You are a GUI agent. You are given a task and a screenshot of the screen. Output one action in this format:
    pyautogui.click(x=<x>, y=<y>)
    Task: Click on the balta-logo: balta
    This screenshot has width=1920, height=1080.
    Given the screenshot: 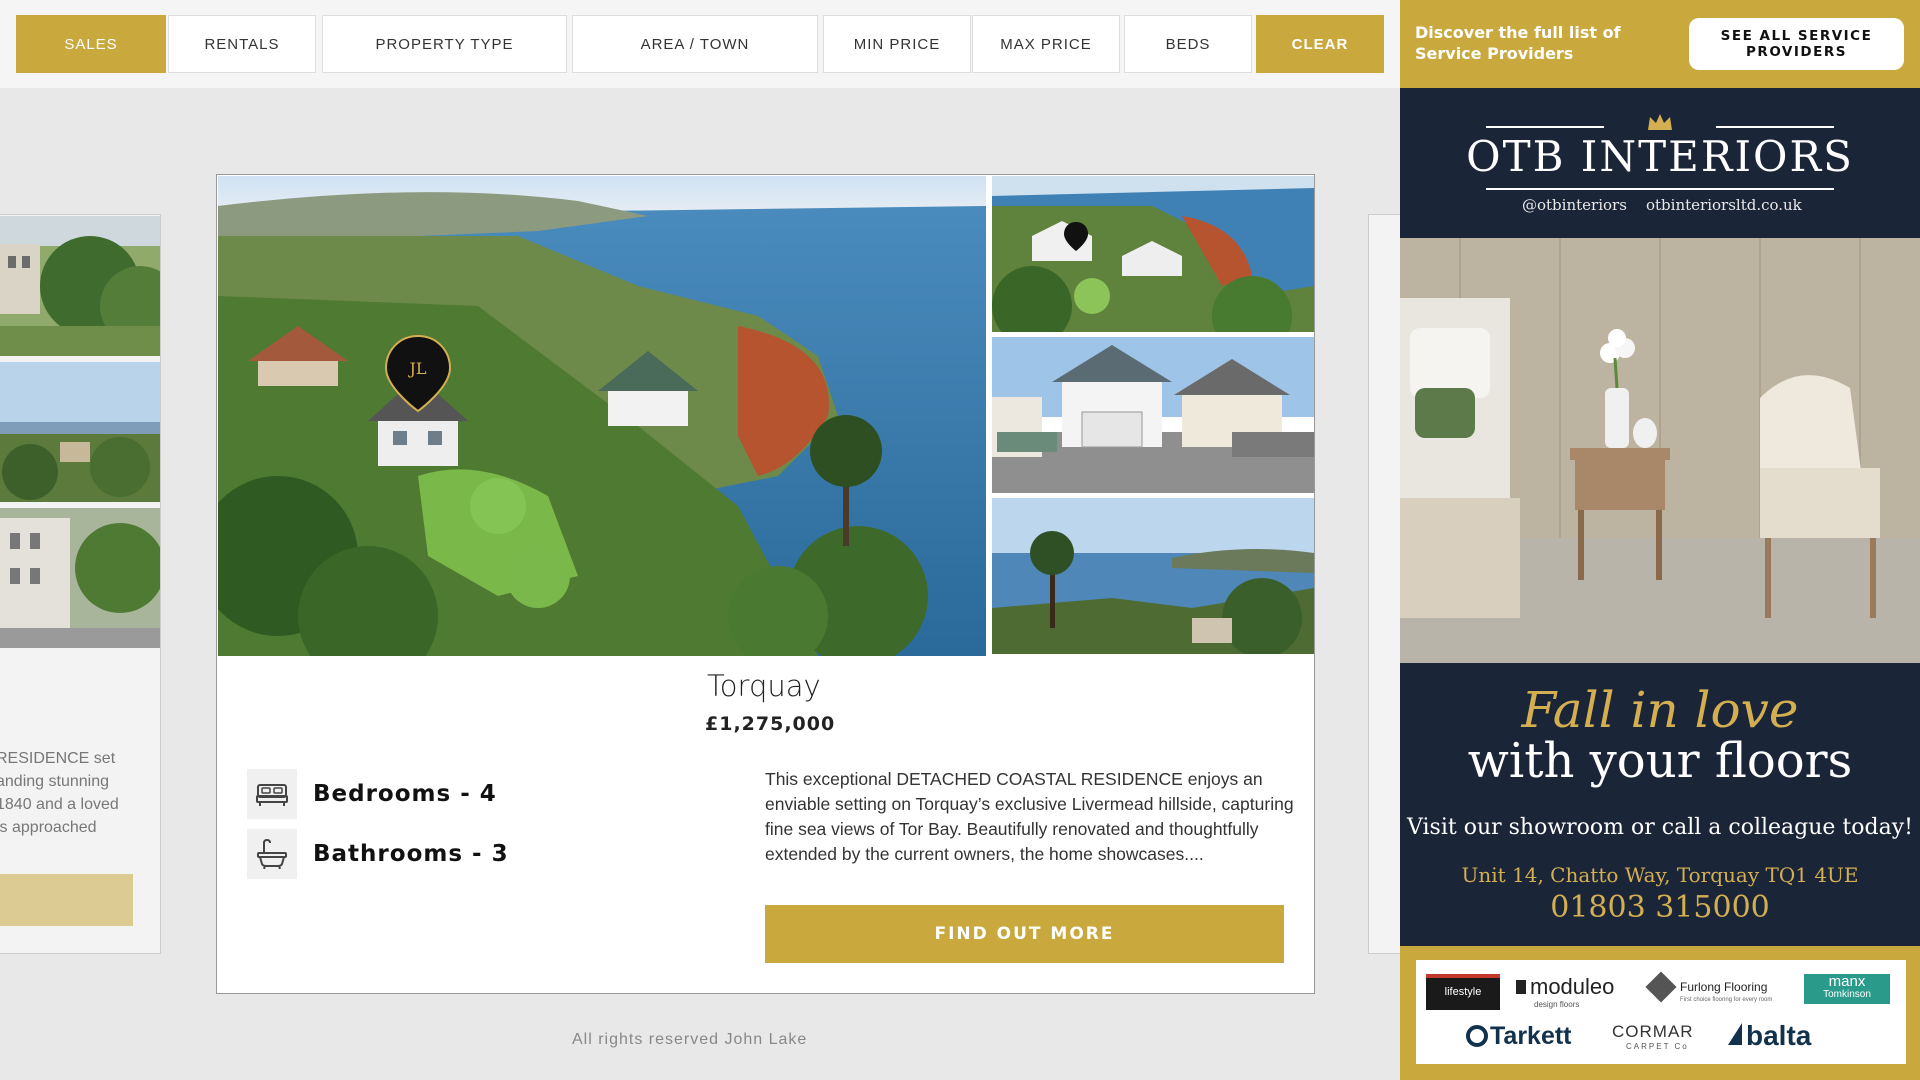 What is the action you would take?
    pyautogui.click(x=1769, y=1036)
    